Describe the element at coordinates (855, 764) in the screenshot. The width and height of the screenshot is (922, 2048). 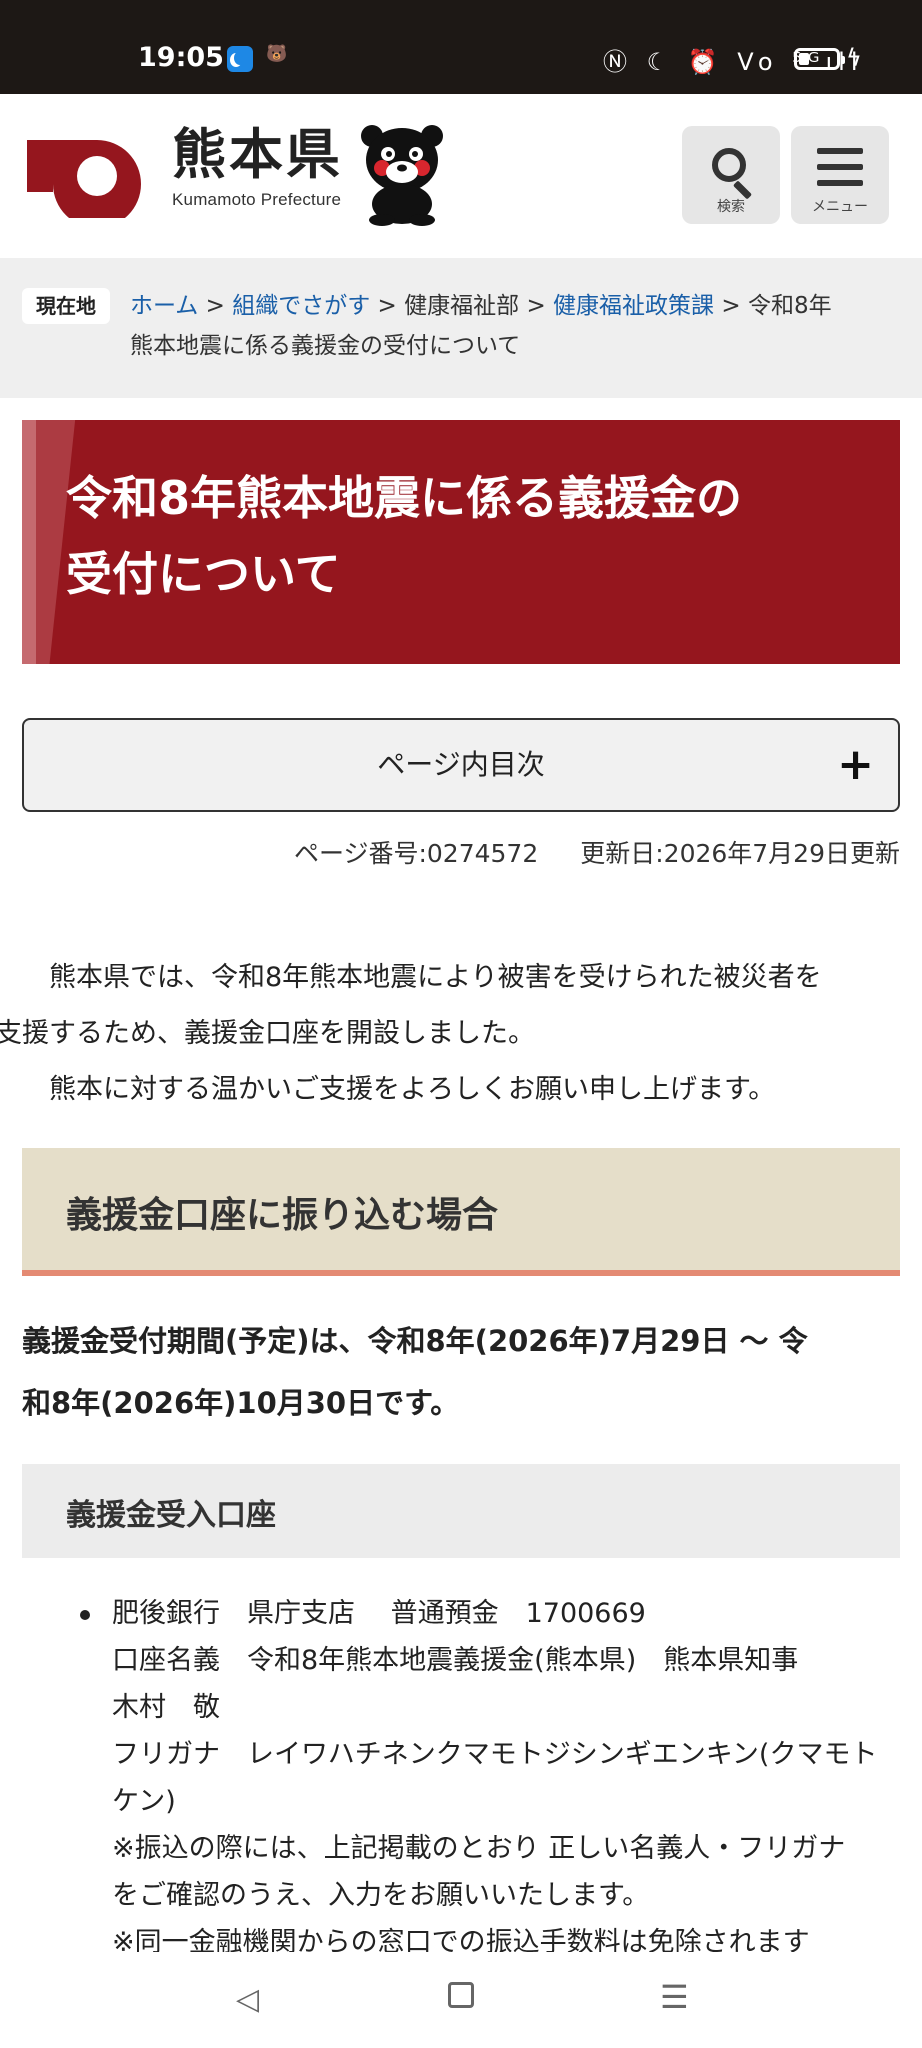
I see `plus-icon: +` at that location.